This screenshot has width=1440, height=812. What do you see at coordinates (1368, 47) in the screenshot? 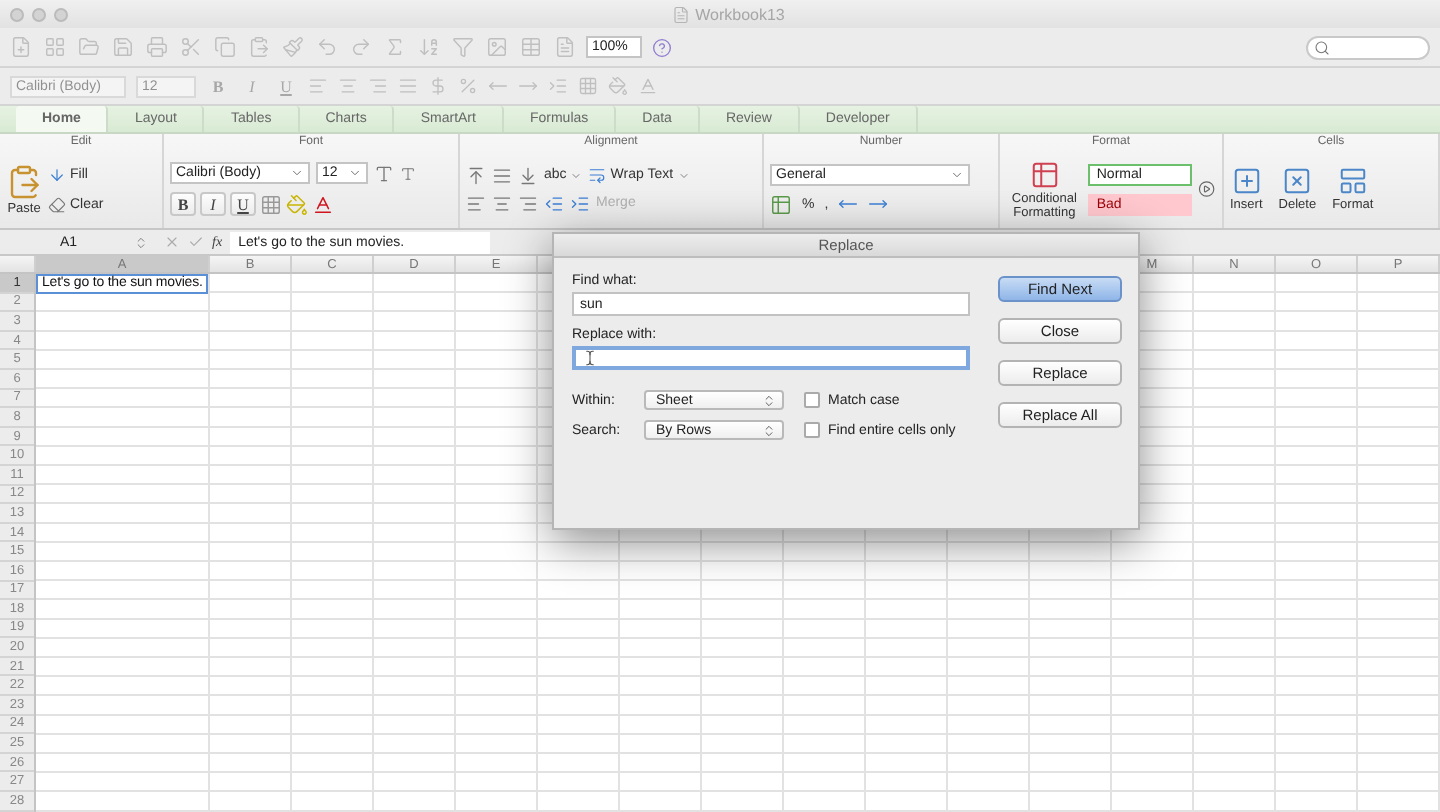
I see `search-field` at bounding box center [1368, 47].